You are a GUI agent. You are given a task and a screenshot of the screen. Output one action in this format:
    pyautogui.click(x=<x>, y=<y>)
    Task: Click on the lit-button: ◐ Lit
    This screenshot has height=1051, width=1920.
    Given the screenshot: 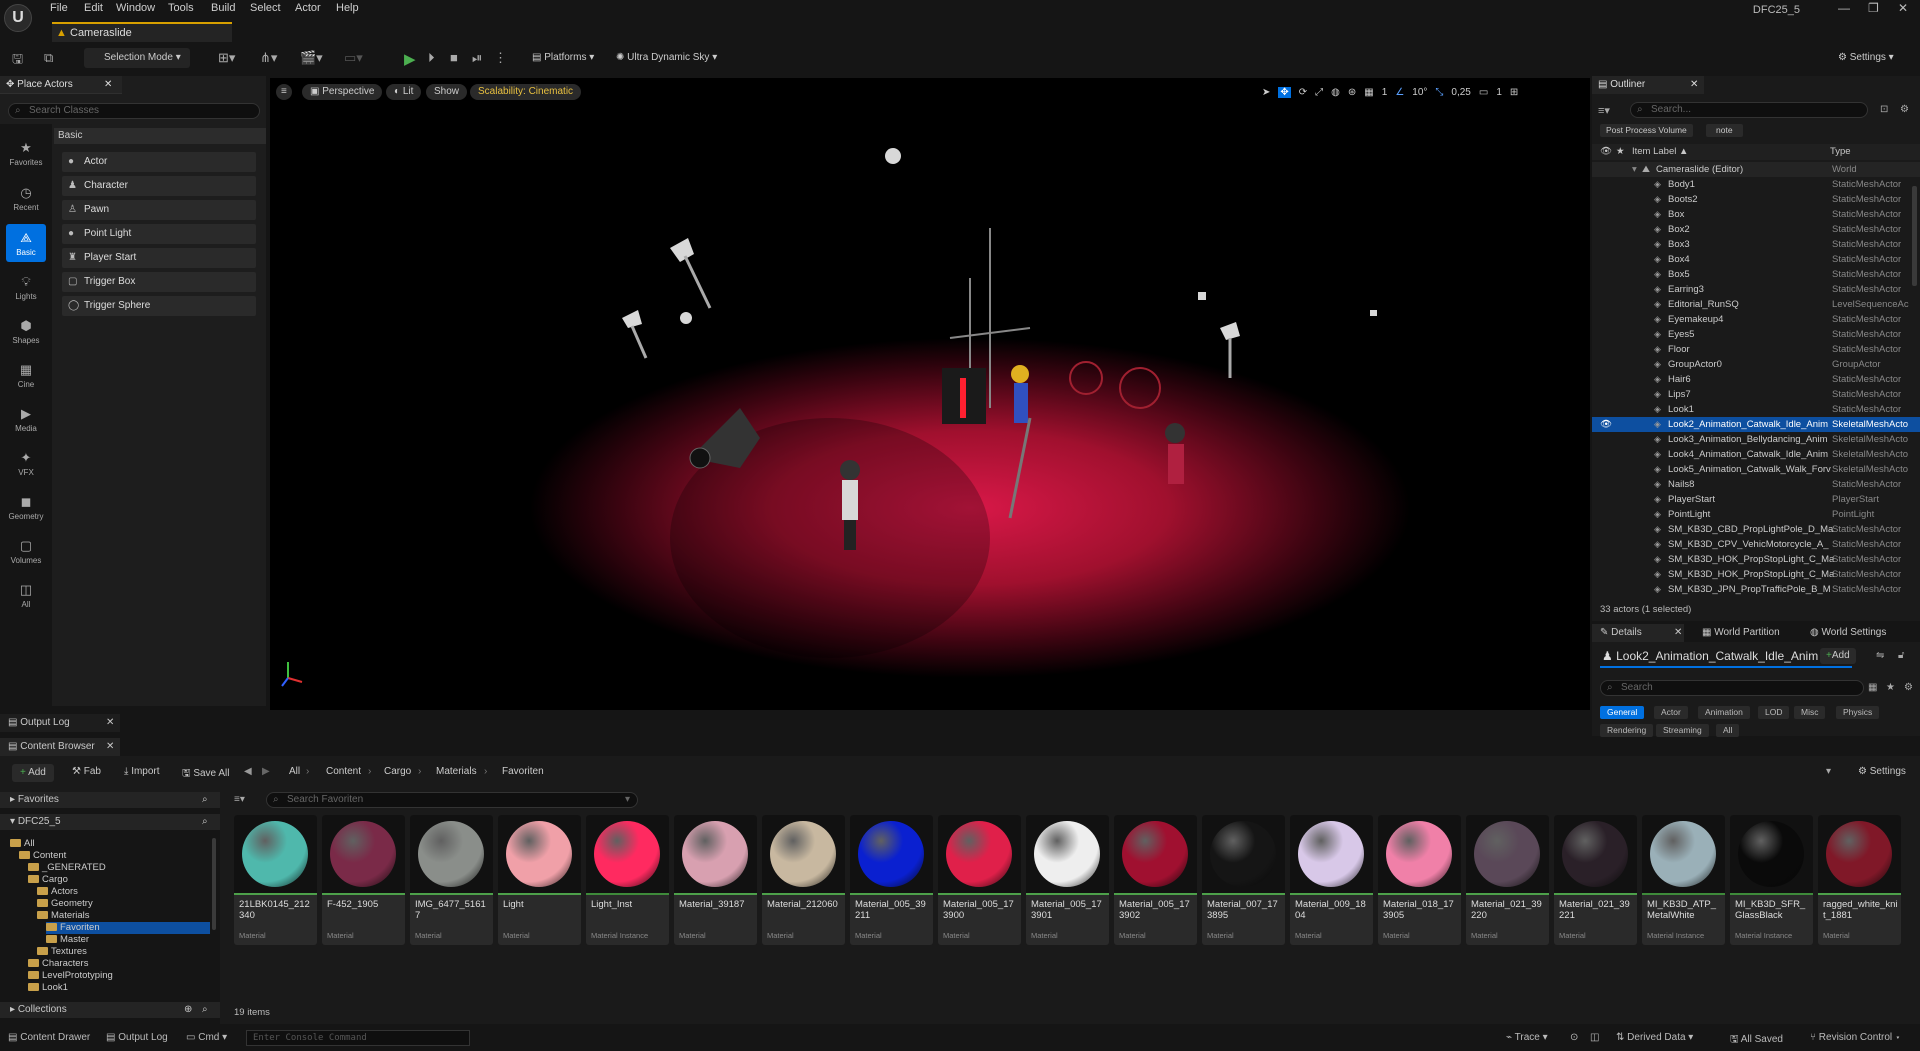 What is the action you would take?
    pyautogui.click(x=404, y=92)
    